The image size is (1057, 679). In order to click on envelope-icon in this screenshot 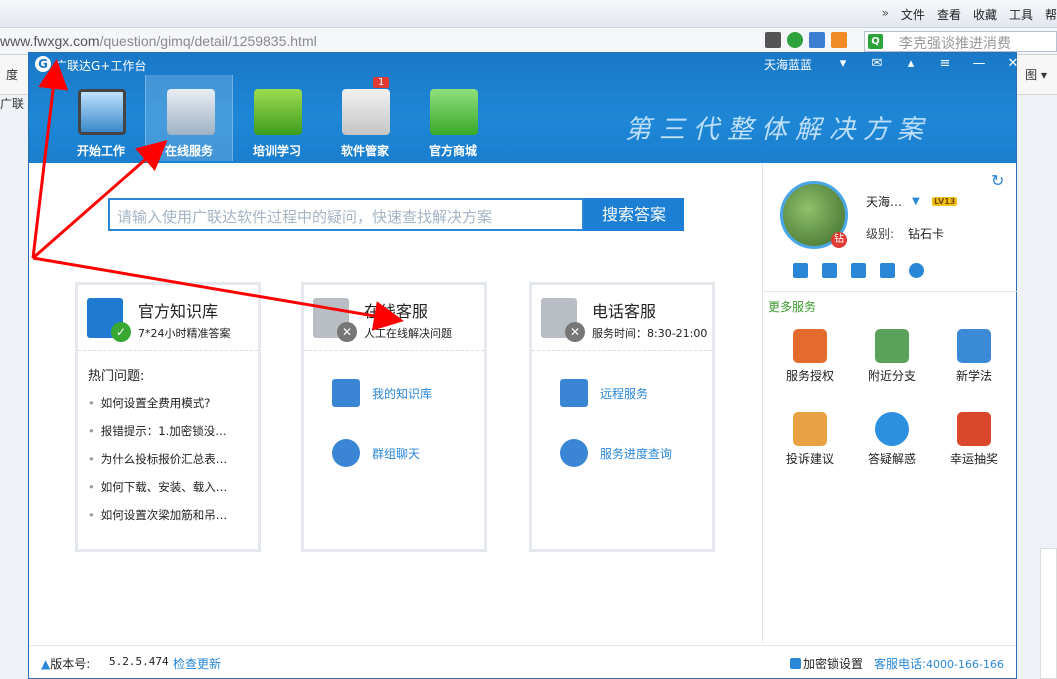, I will do `click(810, 429)`.